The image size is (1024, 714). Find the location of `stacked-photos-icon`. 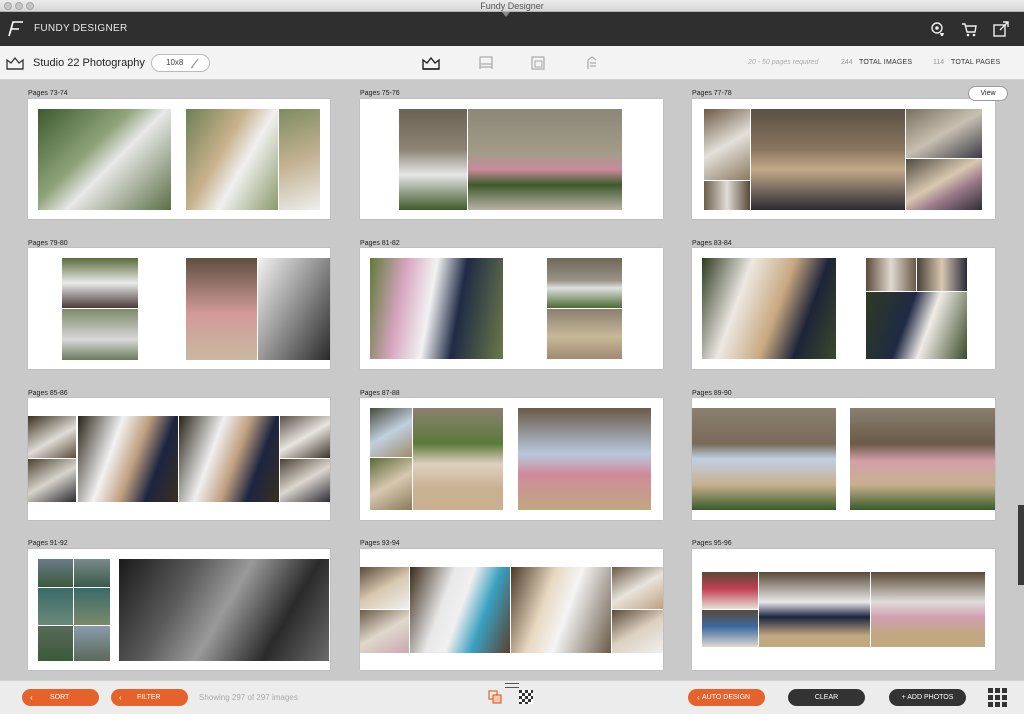

stacked-photos-icon is located at coordinates (495, 697).